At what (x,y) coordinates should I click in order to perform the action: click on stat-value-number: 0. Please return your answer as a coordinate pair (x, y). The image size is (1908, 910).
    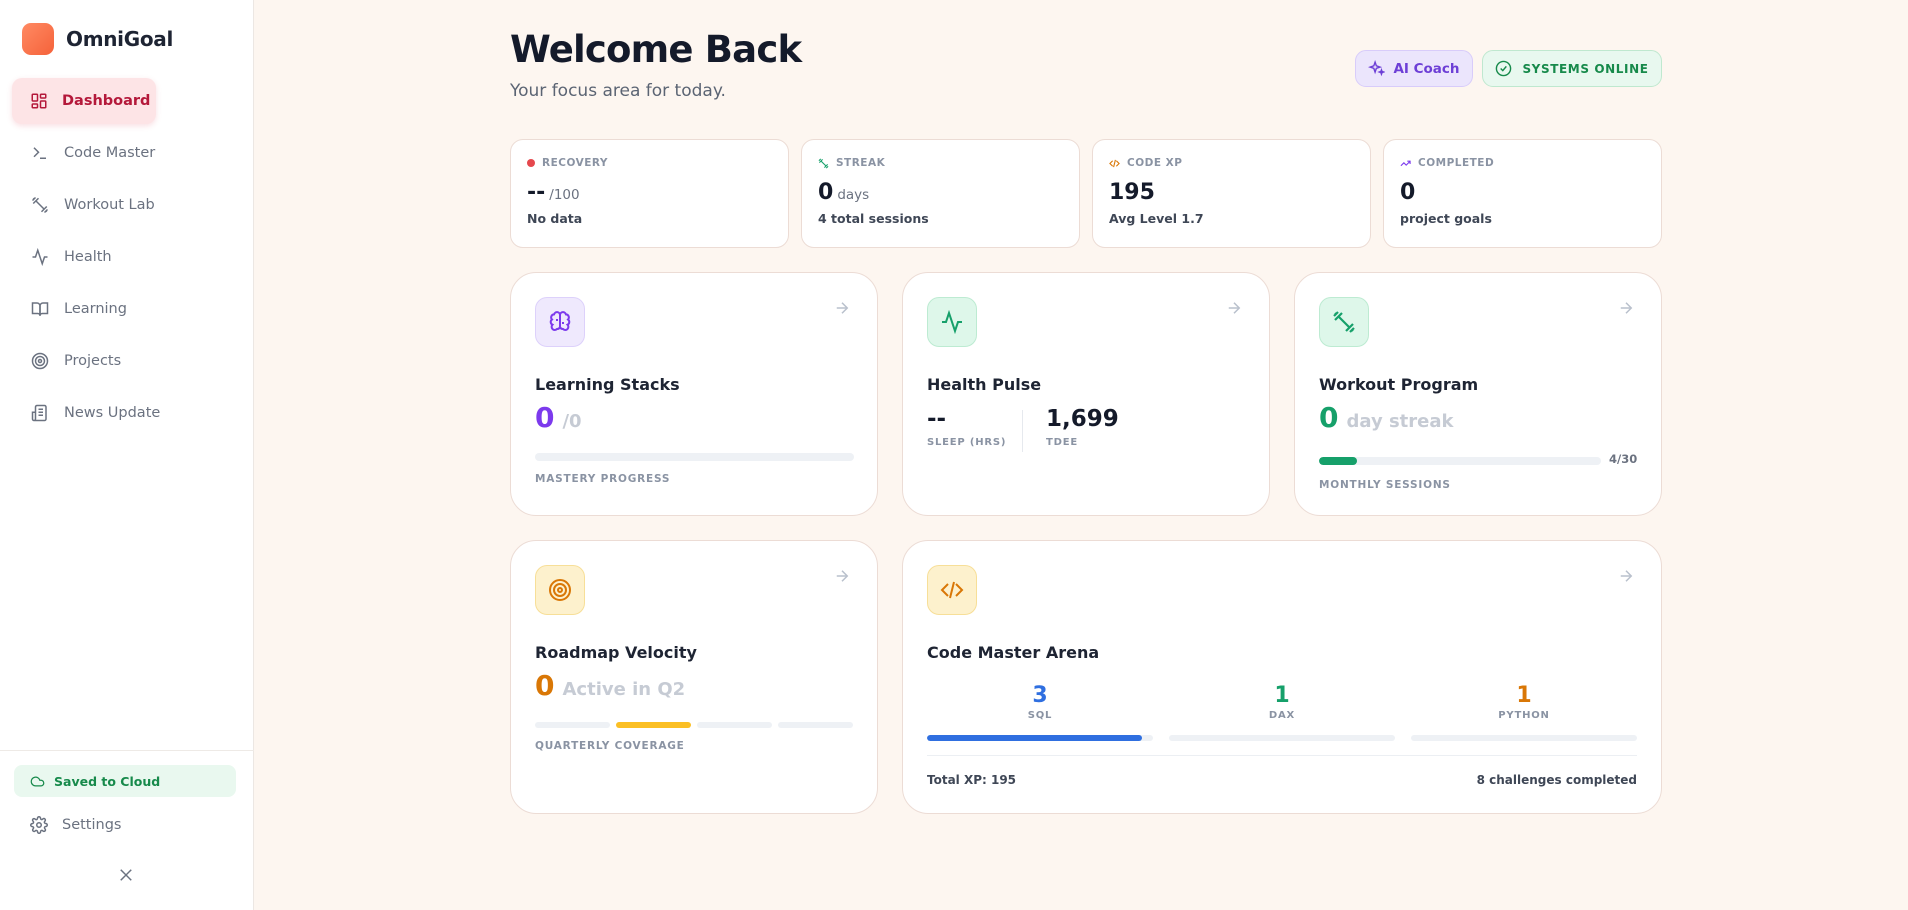
    Looking at the image, I should click on (1408, 192).